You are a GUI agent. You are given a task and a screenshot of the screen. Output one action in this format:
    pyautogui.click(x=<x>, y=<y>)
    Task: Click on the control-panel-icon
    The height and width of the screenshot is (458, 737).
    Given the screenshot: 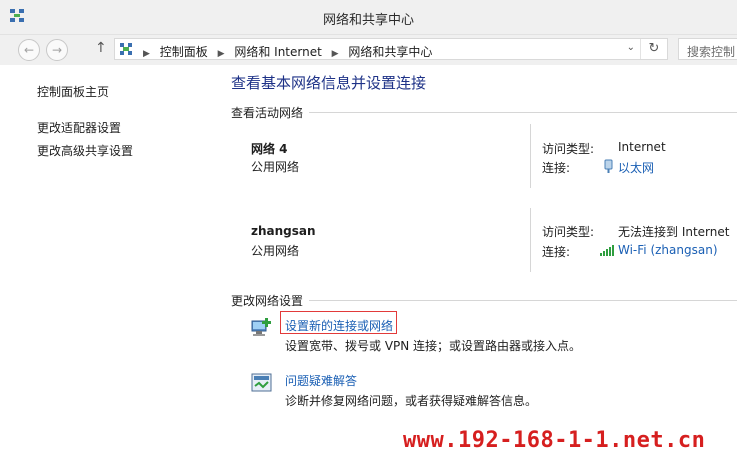 What is the action you would take?
    pyautogui.click(x=126, y=49)
    